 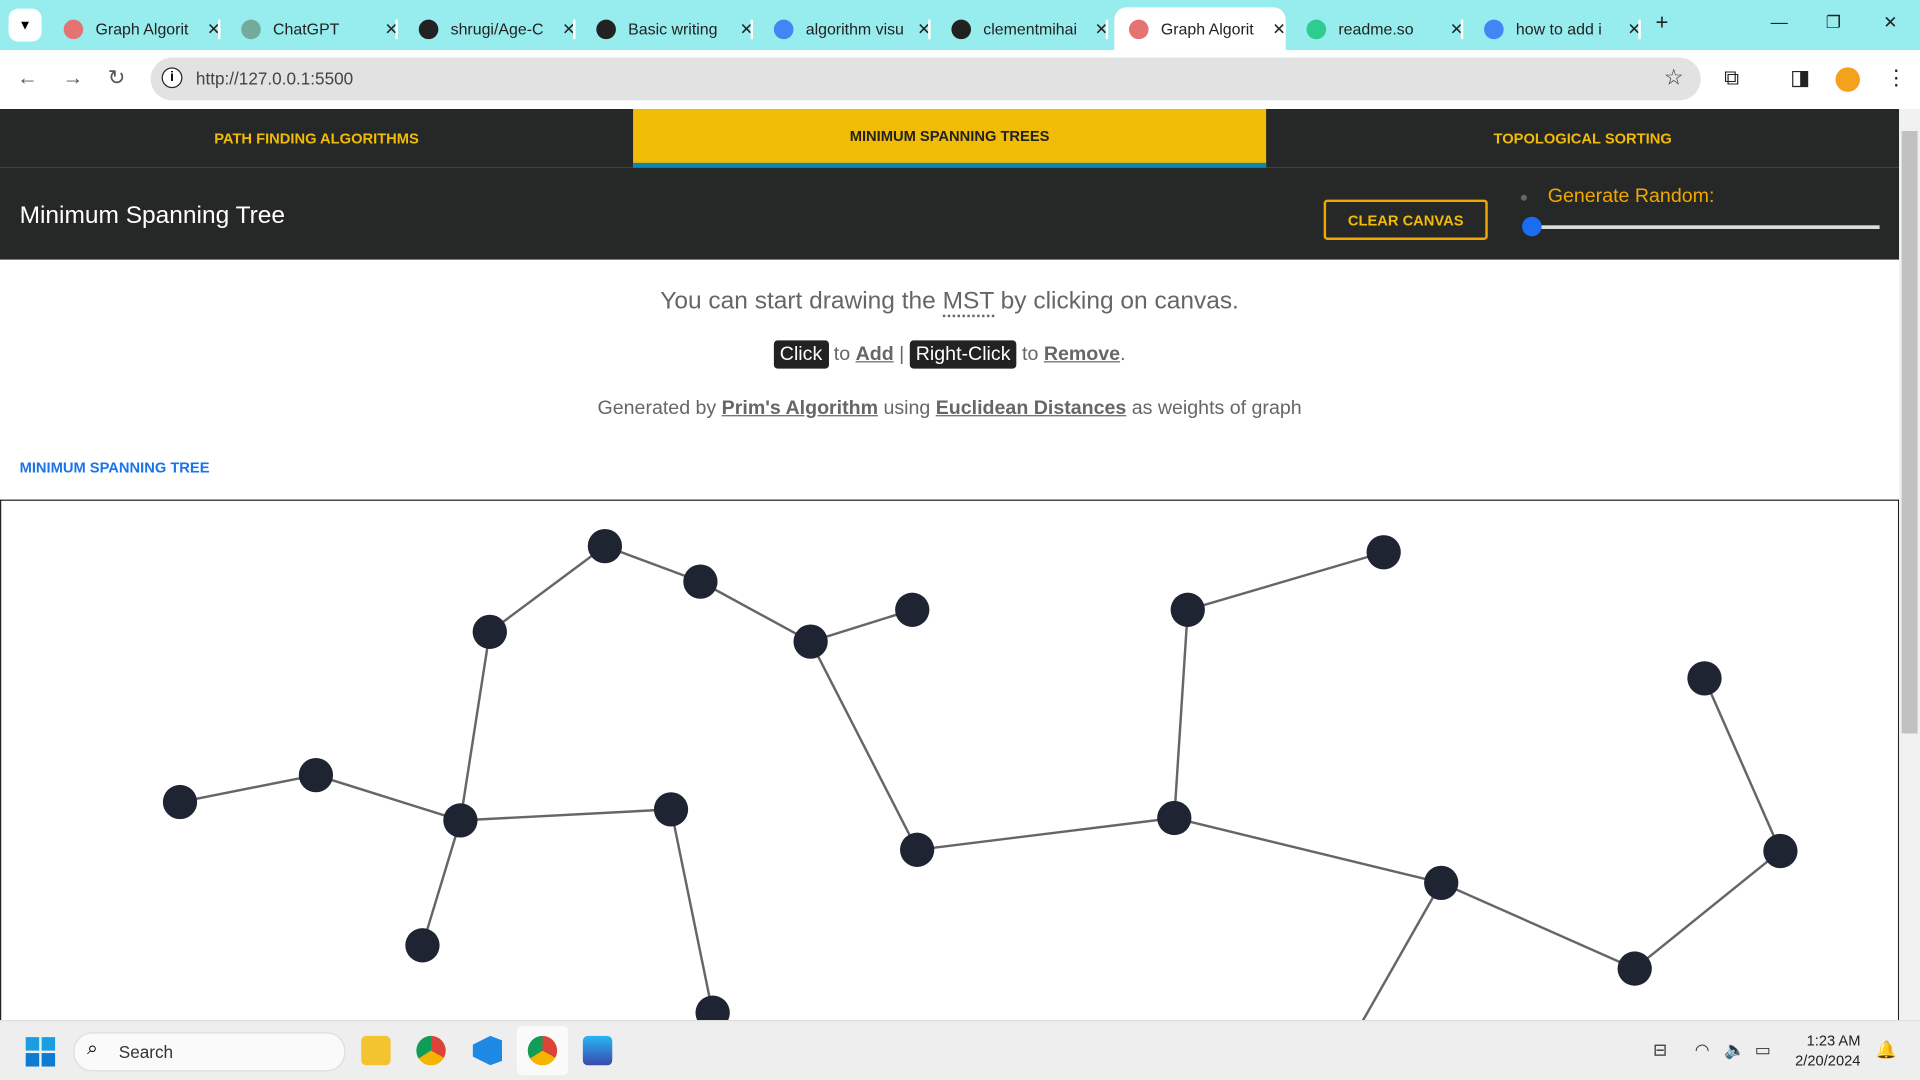 I want to click on browser-tab: Basic writing ✕, so click(x=668, y=28).